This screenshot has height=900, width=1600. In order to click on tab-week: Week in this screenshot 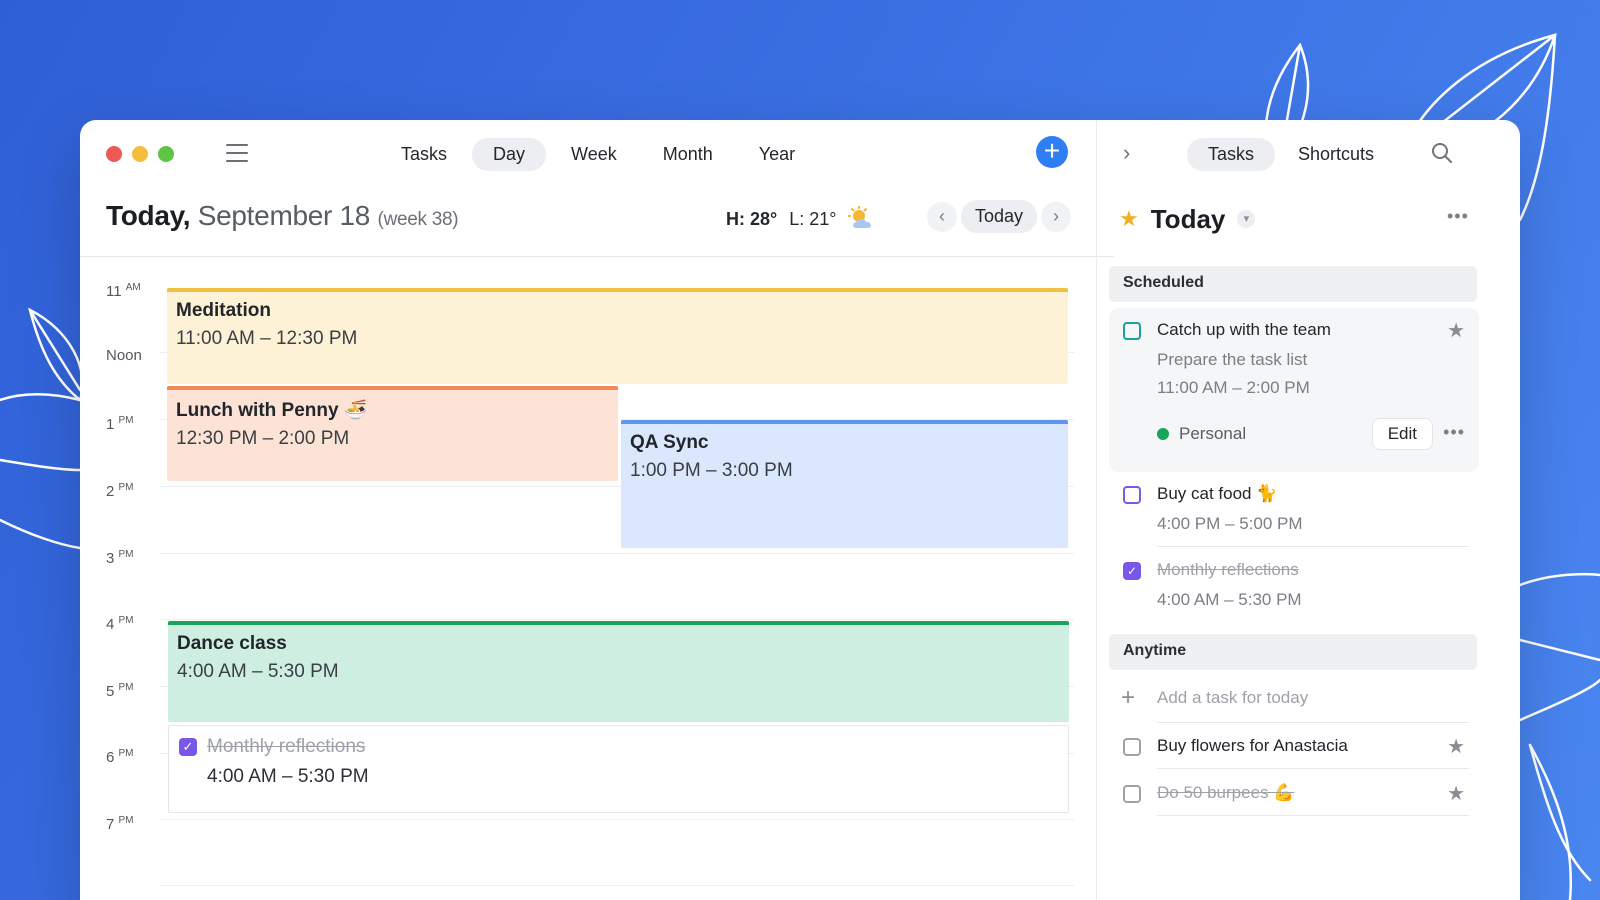, I will do `click(594, 154)`.